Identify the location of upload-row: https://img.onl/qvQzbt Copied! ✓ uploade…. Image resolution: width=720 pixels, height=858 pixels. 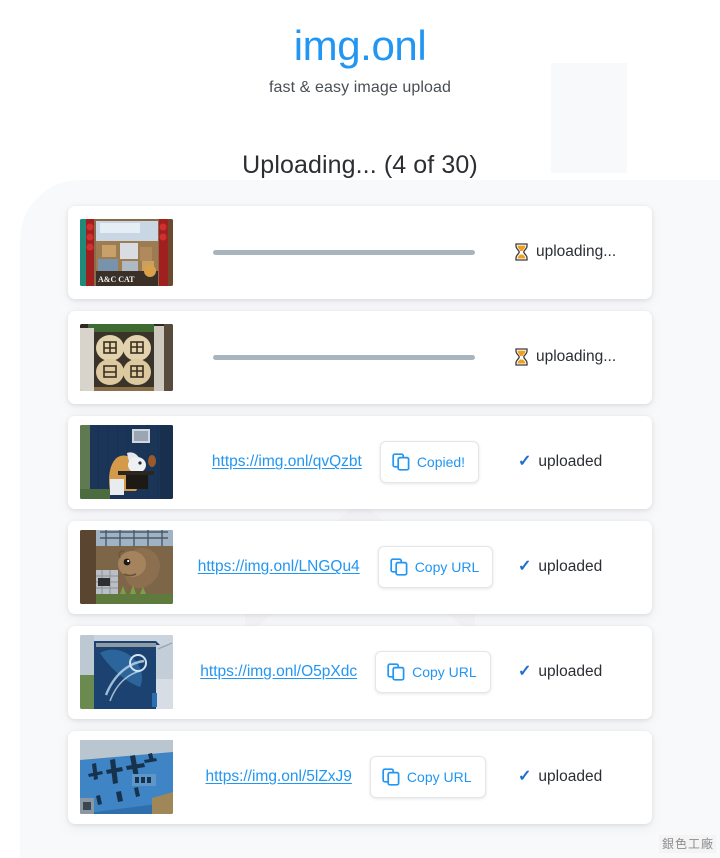
(360, 462).